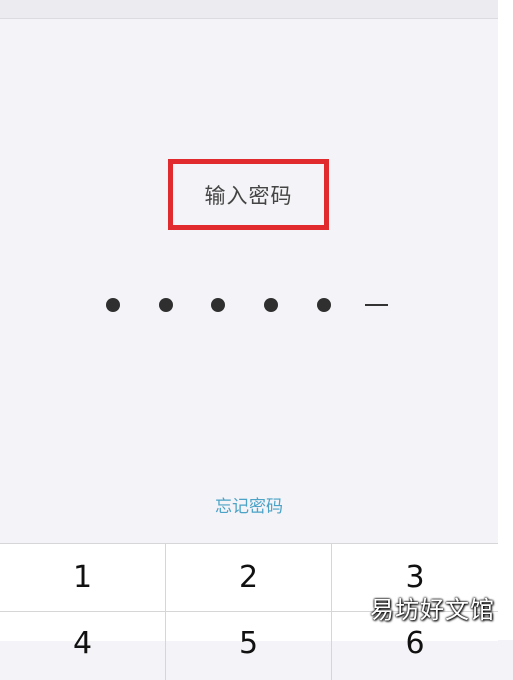 Image resolution: width=513 pixels, height=680 pixels. What do you see at coordinates (249, 578) in the screenshot?
I see `key-2: 2` at bounding box center [249, 578].